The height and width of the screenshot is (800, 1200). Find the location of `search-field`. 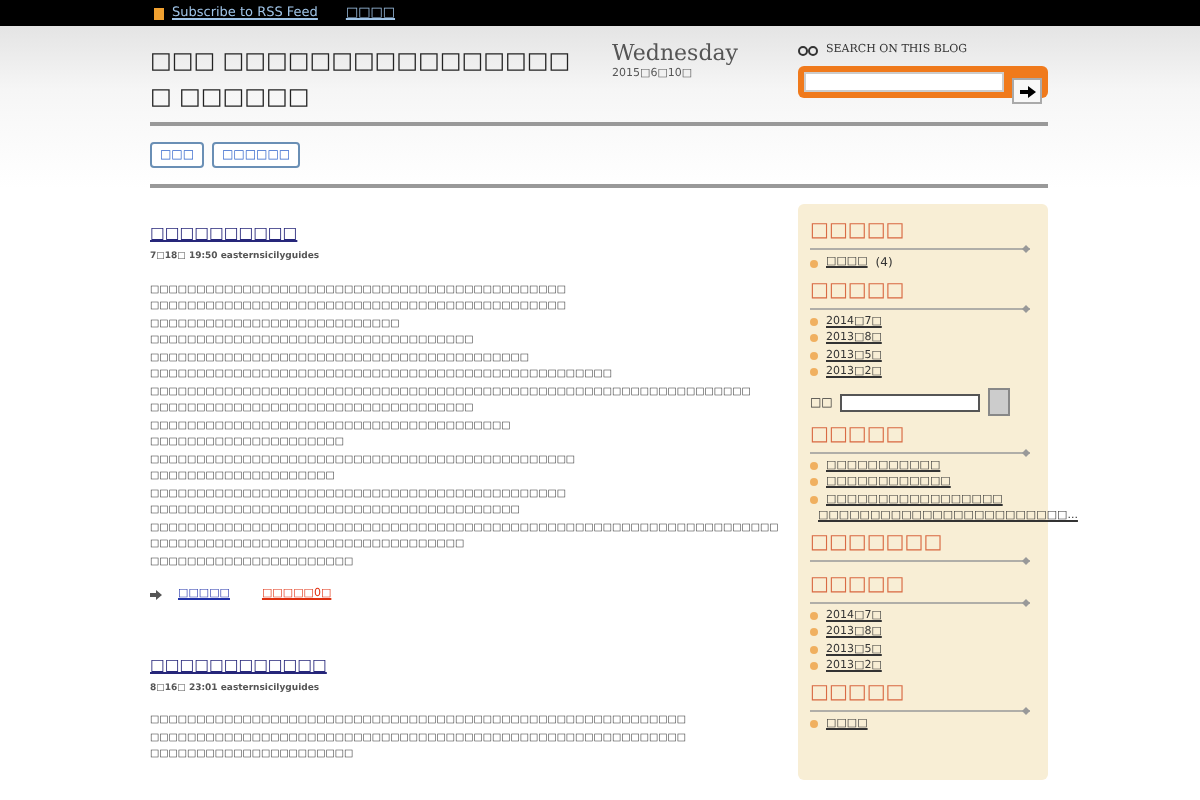

search-field is located at coordinates (910, 402).